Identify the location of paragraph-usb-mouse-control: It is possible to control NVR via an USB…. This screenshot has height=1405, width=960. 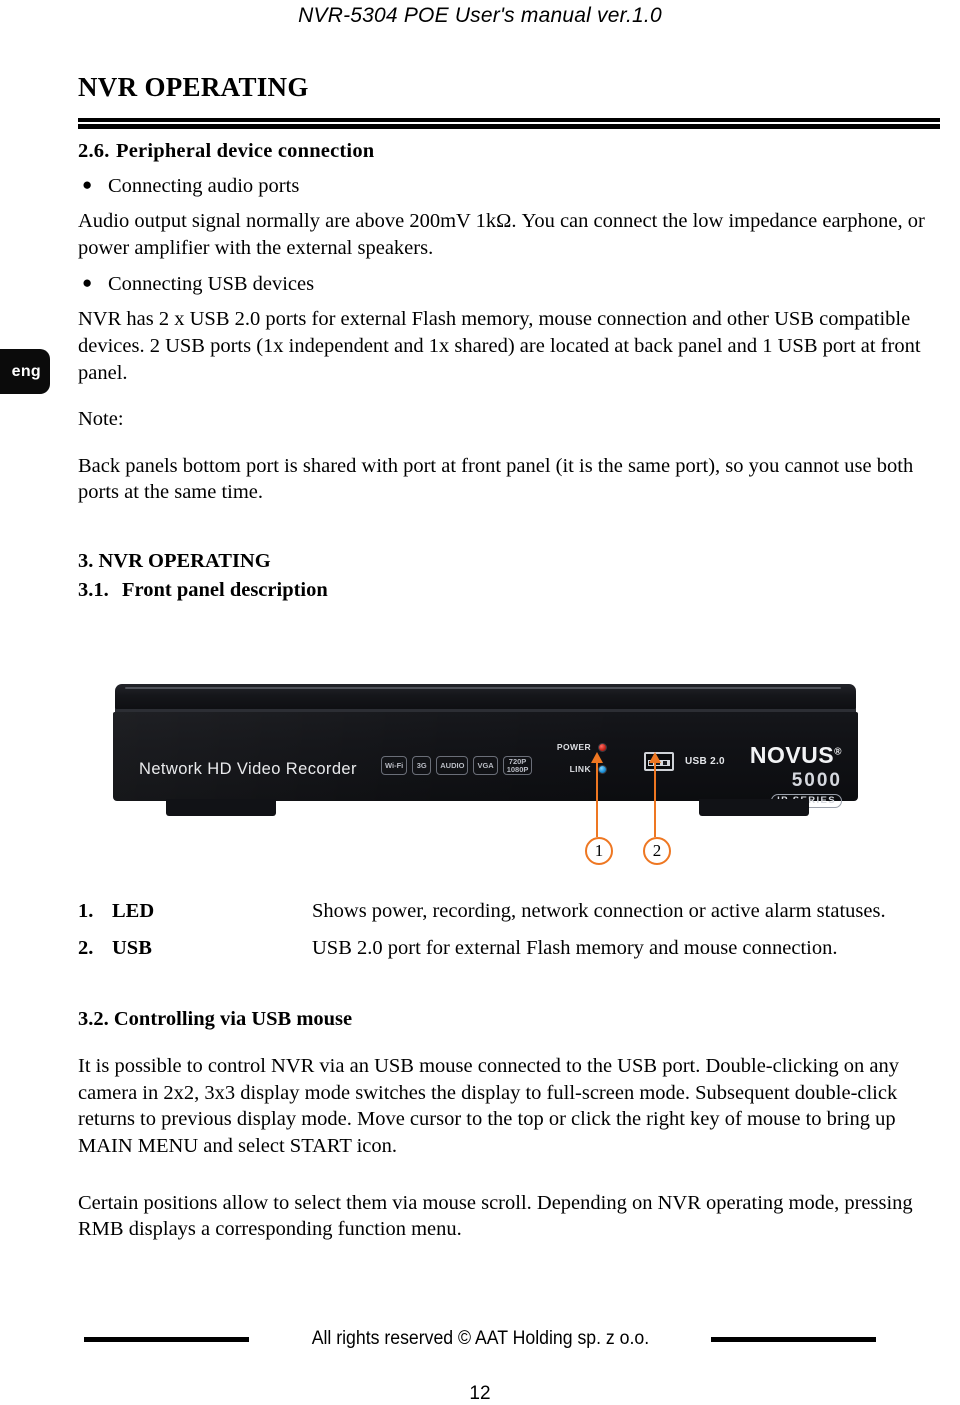
(489, 1106).